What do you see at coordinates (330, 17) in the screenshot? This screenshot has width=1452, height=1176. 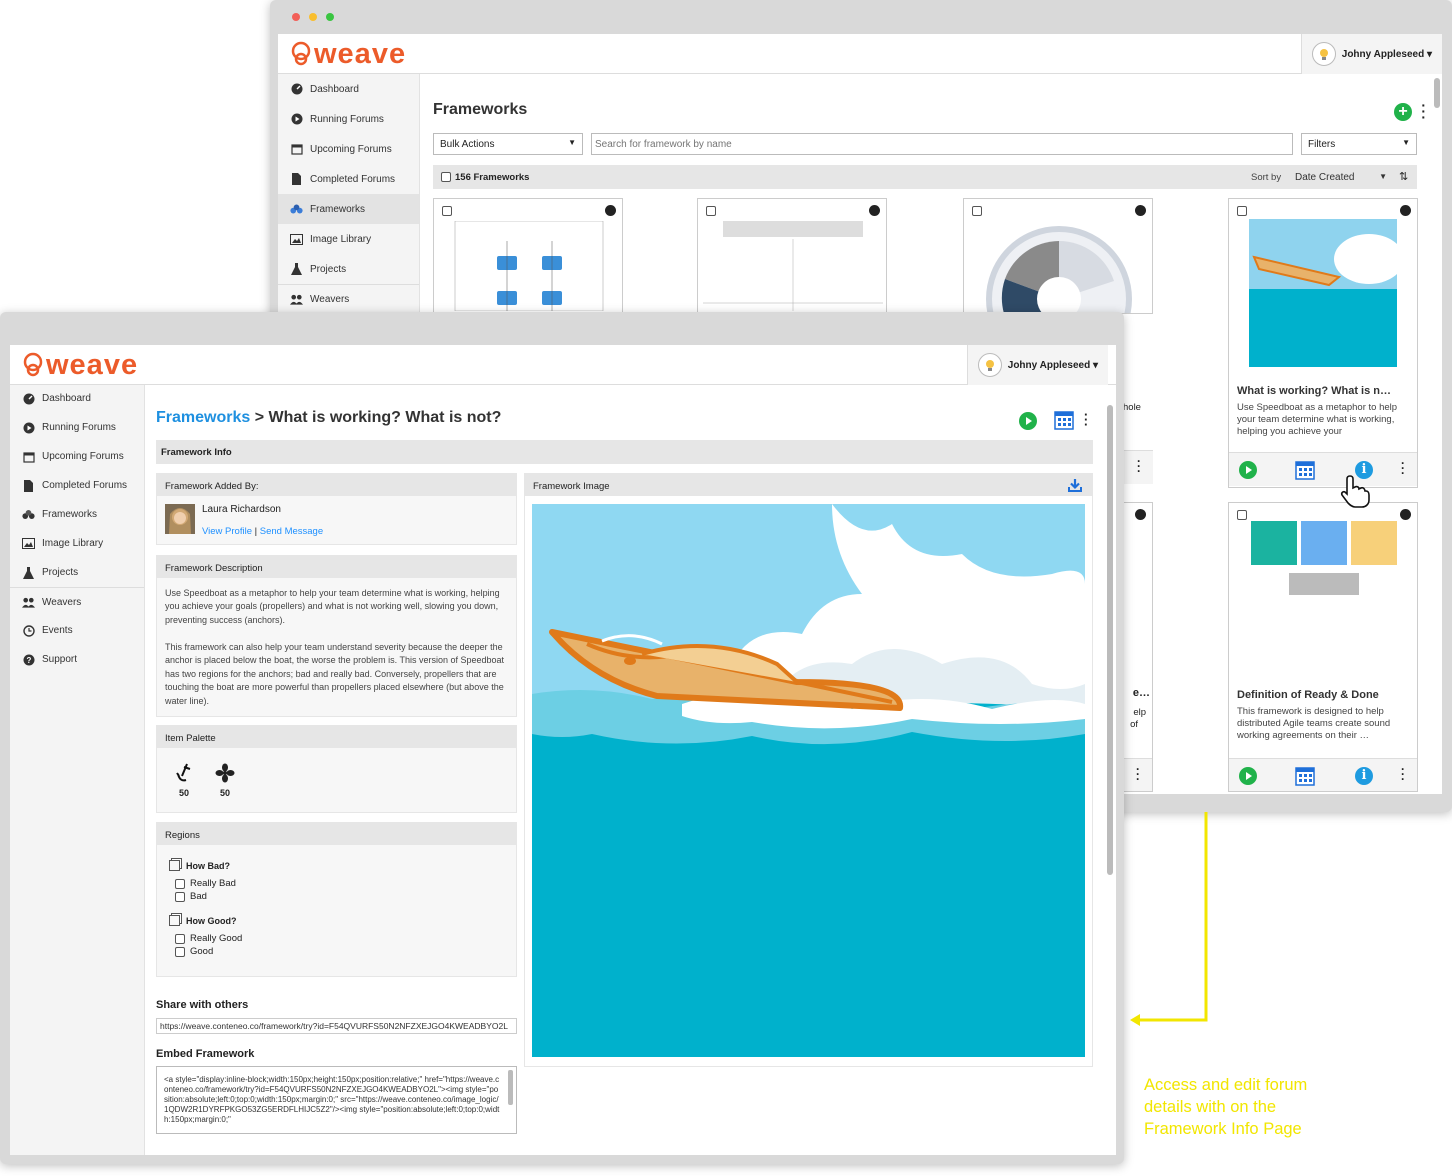 I see `maximize-dot` at bounding box center [330, 17].